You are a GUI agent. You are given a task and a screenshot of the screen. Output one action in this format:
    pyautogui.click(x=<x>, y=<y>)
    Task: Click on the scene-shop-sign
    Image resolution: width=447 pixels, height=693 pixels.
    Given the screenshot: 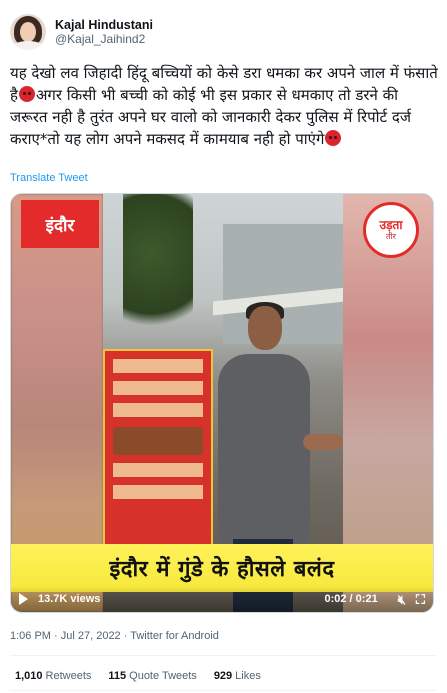 What is the action you would take?
    pyautogui.click(x=158, y=449)
    